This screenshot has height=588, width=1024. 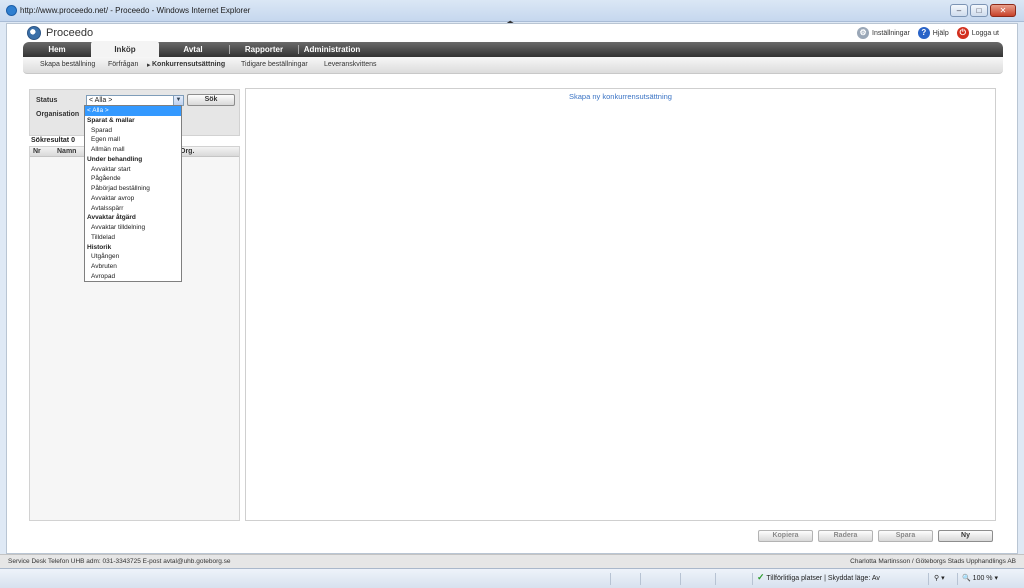 I want to click on status-option: Pågående, so click(x=133, y=179).